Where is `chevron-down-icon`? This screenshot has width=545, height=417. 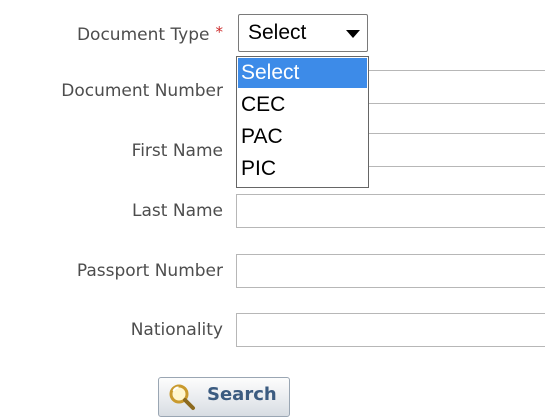
chevron-down-icon is located at coordinates (353, 34).